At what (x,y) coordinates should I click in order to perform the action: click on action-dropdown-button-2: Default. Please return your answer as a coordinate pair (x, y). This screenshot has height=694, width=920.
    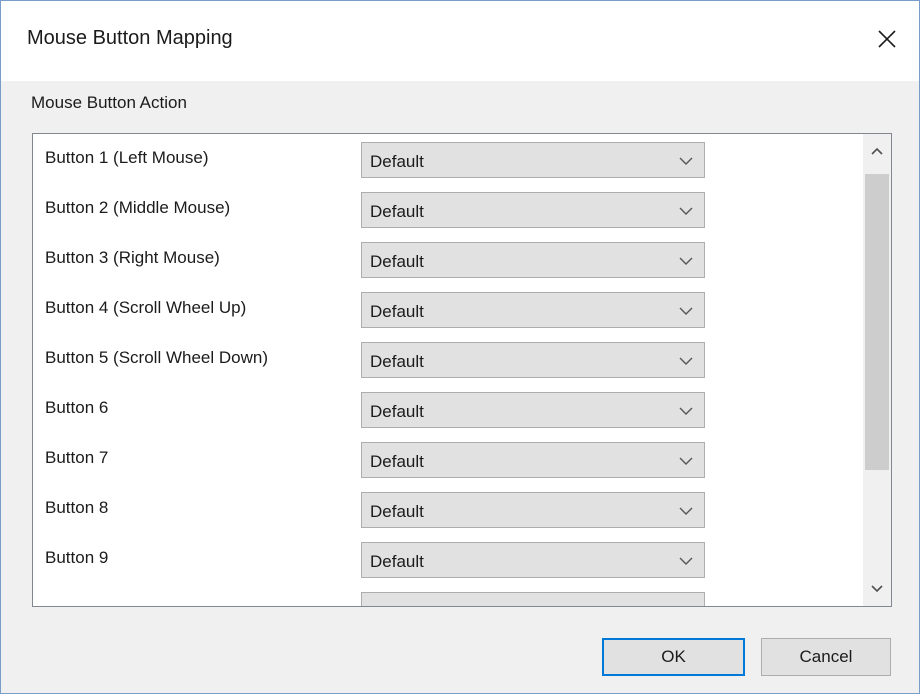
    Looking at the image, I should click on (533, 210).